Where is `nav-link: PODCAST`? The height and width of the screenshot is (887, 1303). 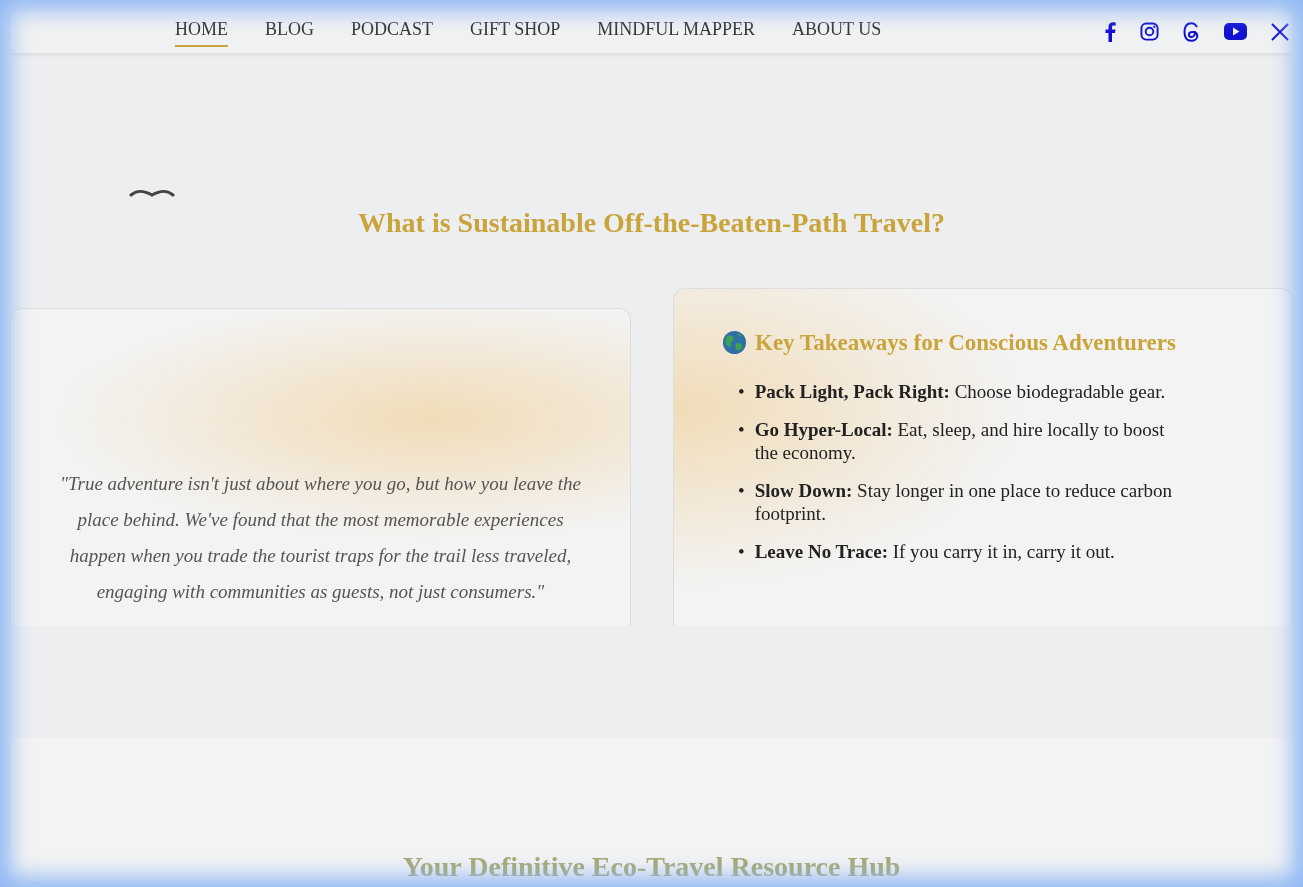 nav-link: PODCAST is located at coordinates (392, 31).